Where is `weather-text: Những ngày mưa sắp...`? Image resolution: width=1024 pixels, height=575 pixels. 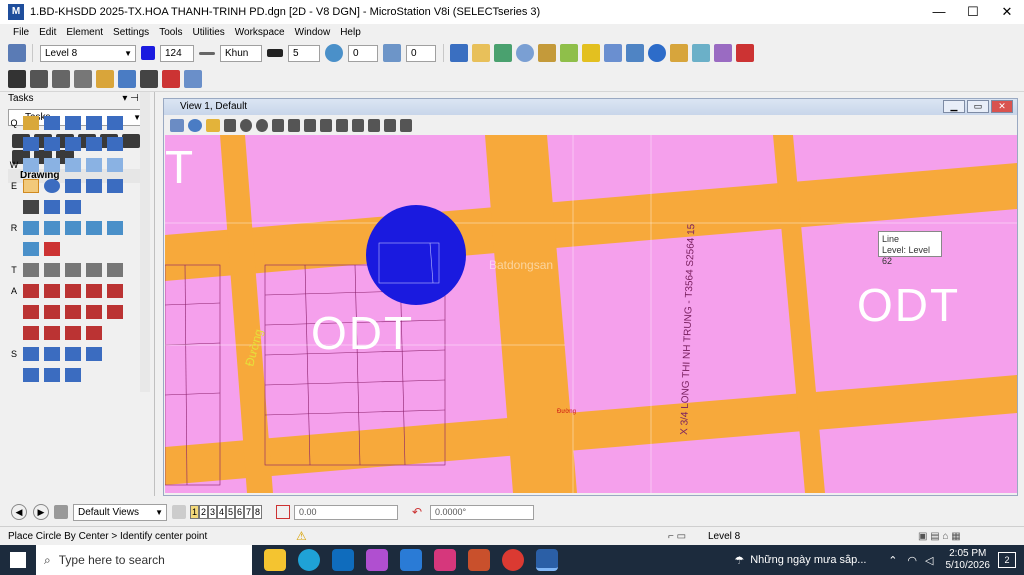
weather-text: Những ngày mưa sắp... is located at coordinates (816, 560).